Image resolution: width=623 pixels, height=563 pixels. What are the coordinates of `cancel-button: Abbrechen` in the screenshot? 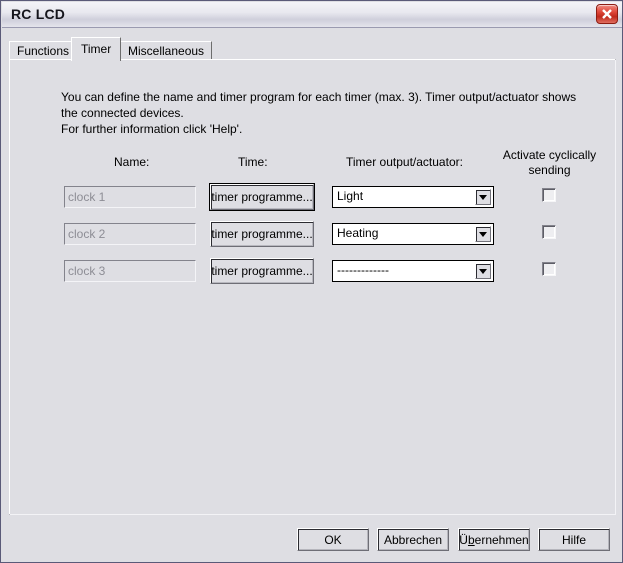 It's located at (413, 539).